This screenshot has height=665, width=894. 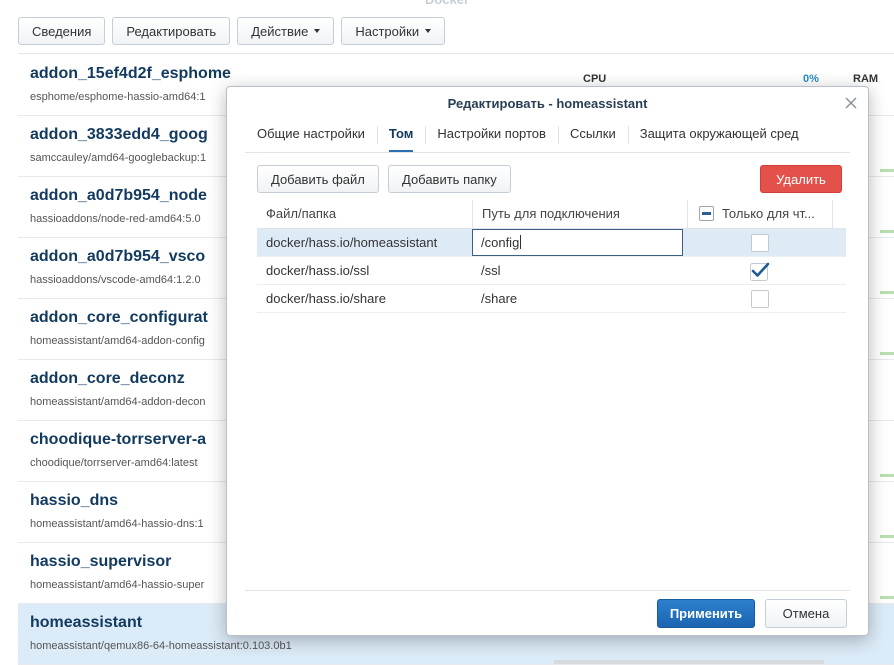 I want to click on container-image: samccauley/amd64-googlebackup:1, so click(x=118, y=158).